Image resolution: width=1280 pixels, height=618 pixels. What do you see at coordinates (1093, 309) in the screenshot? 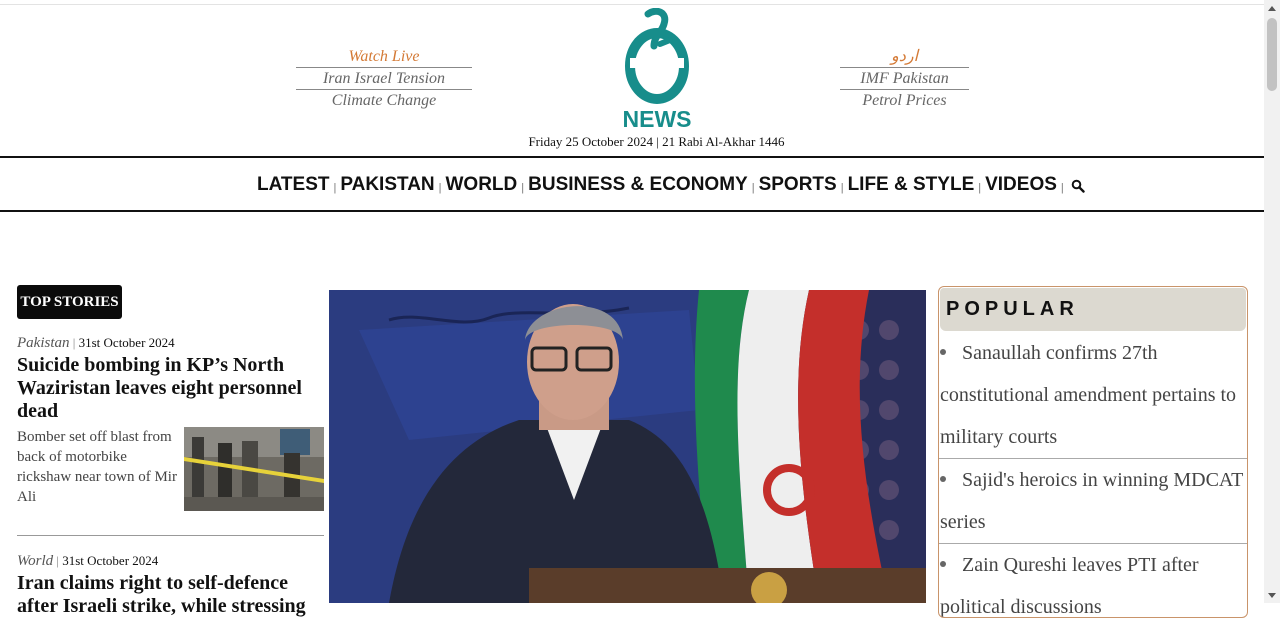
I see `popular-heading: POPULAR` at bounding box center [1093, 309].